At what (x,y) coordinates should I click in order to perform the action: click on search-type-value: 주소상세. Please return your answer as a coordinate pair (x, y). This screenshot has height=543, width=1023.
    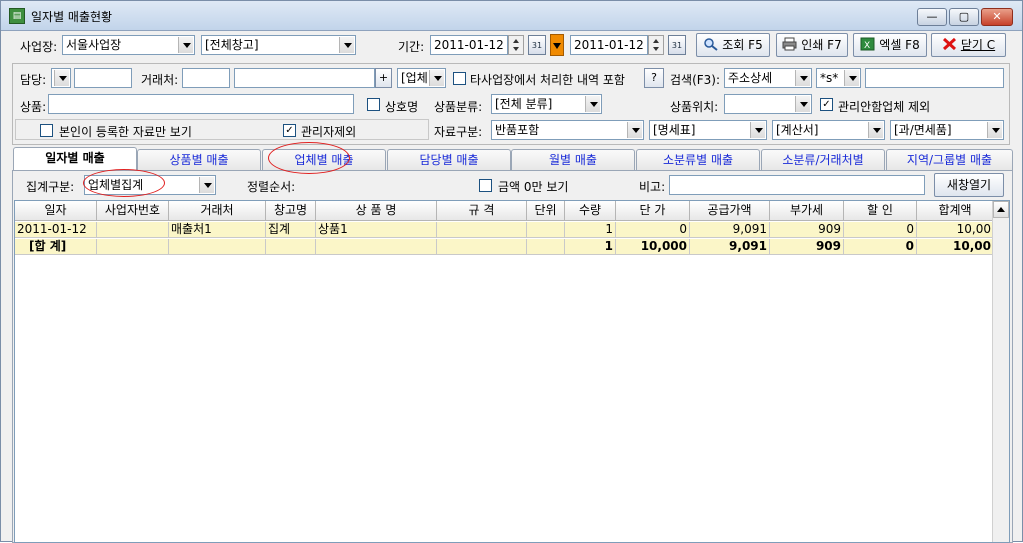
    Looking at the image, I should click on (750, 78).